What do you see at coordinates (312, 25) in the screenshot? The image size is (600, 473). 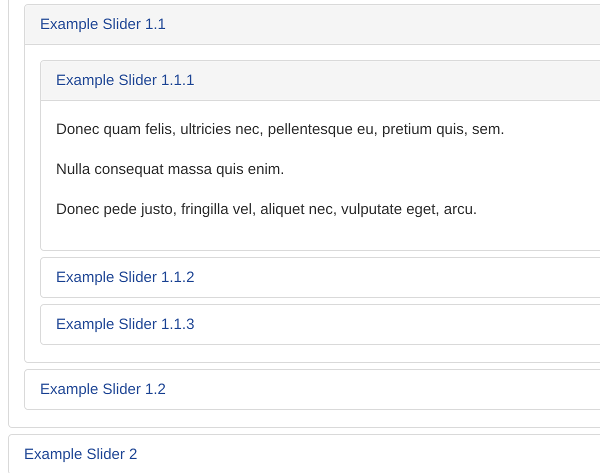 I see `slider-header: Example Slider 1.1` at bounding box center [312, 25].